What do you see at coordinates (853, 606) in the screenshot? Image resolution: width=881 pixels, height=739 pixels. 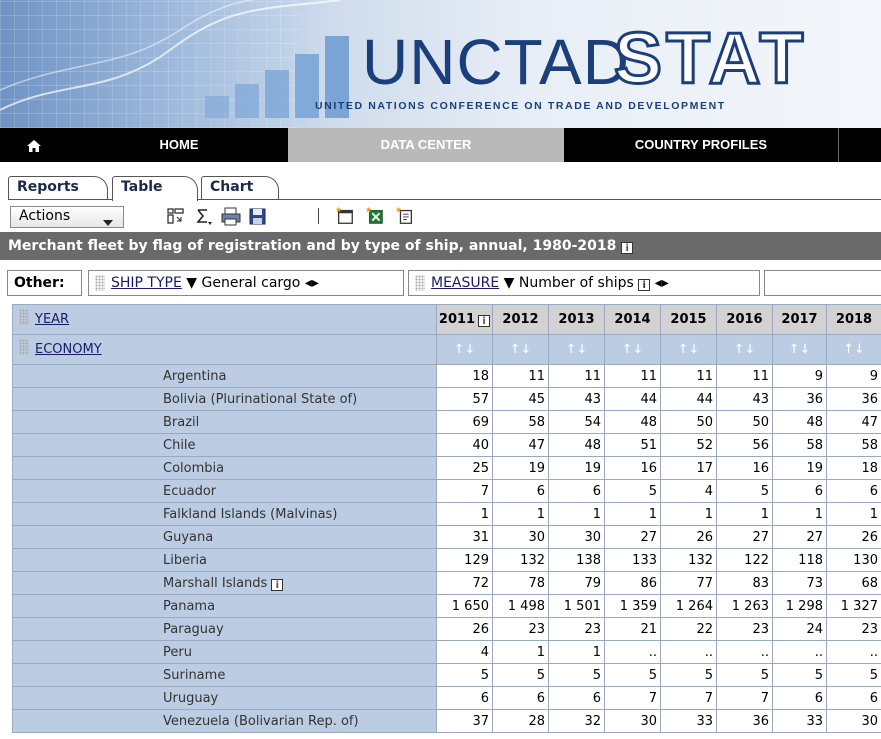 I see `data-cell: 1 327` at bounding box center [853, 606].